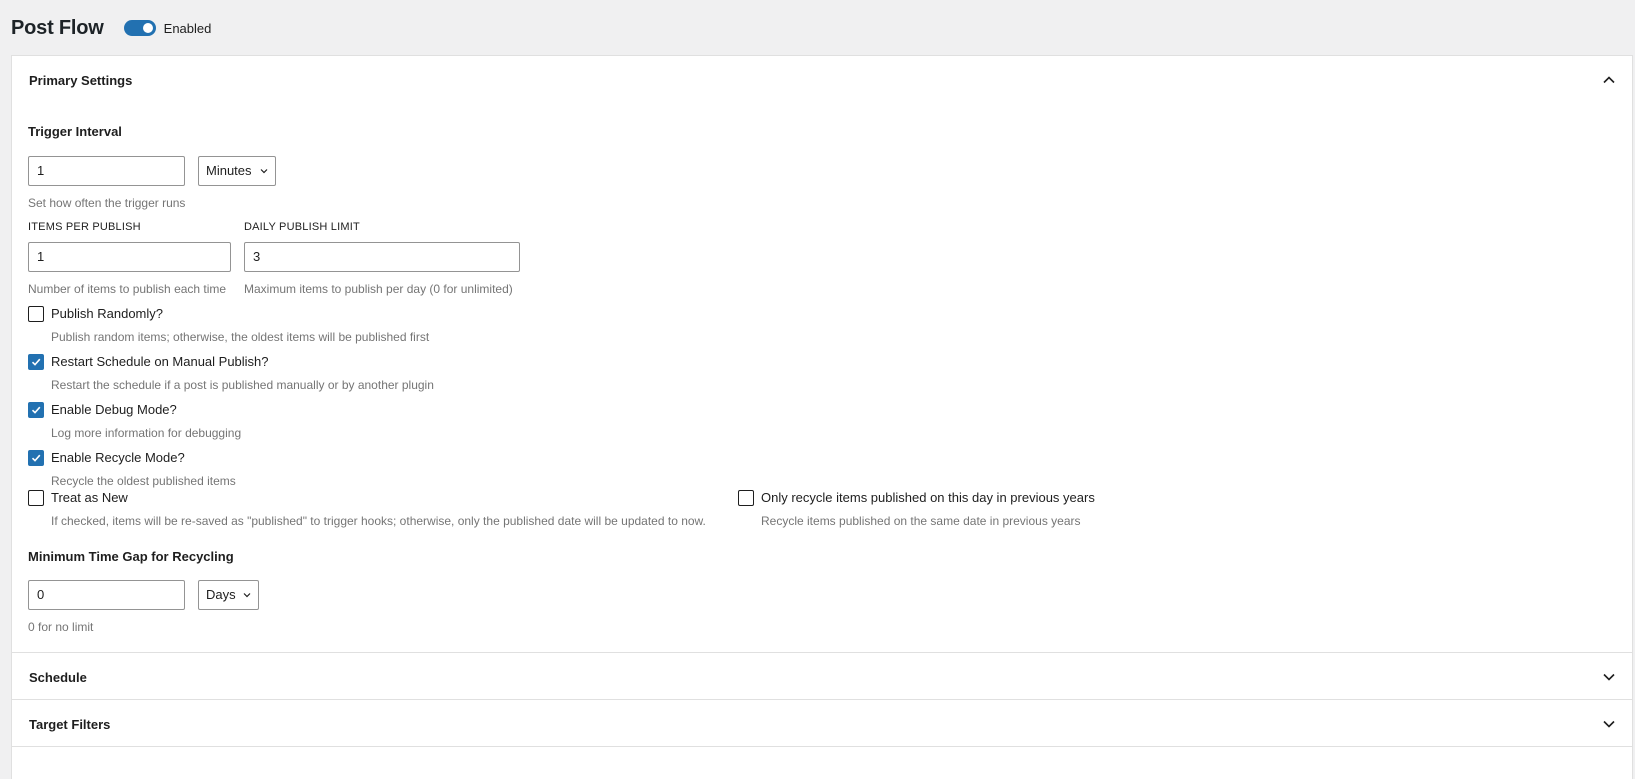  What do you see at coordinates (129, 257) in the screenshot?
I see `items-per-publish-input: 1` at bounding box center [129, 257].